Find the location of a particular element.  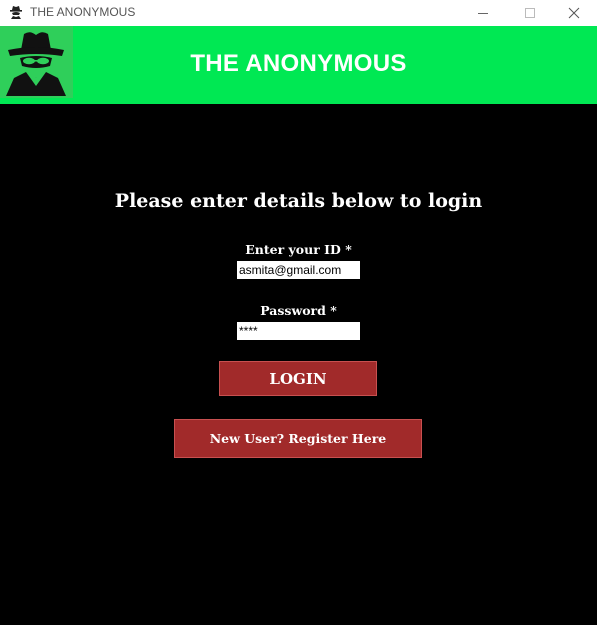

maximize-button is located at coordinates (530, 13).